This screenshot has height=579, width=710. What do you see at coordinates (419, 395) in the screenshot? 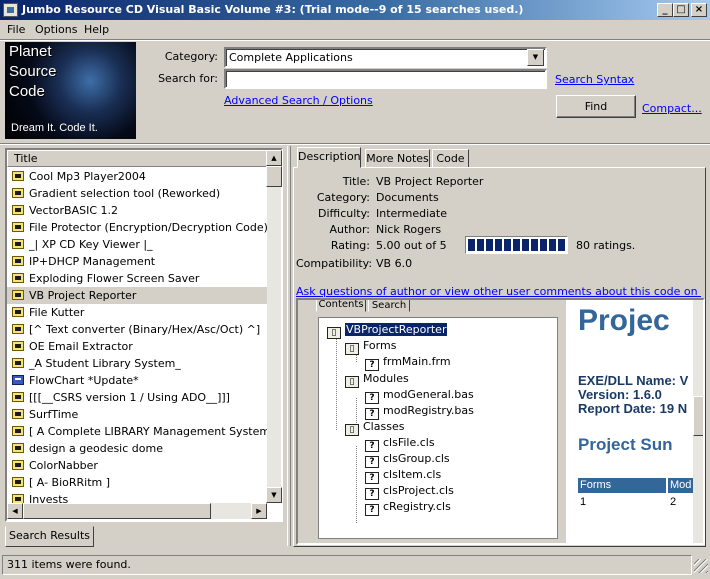
I see `tree-item: ? modGeneral.bas` at bounding box center [419, 395].